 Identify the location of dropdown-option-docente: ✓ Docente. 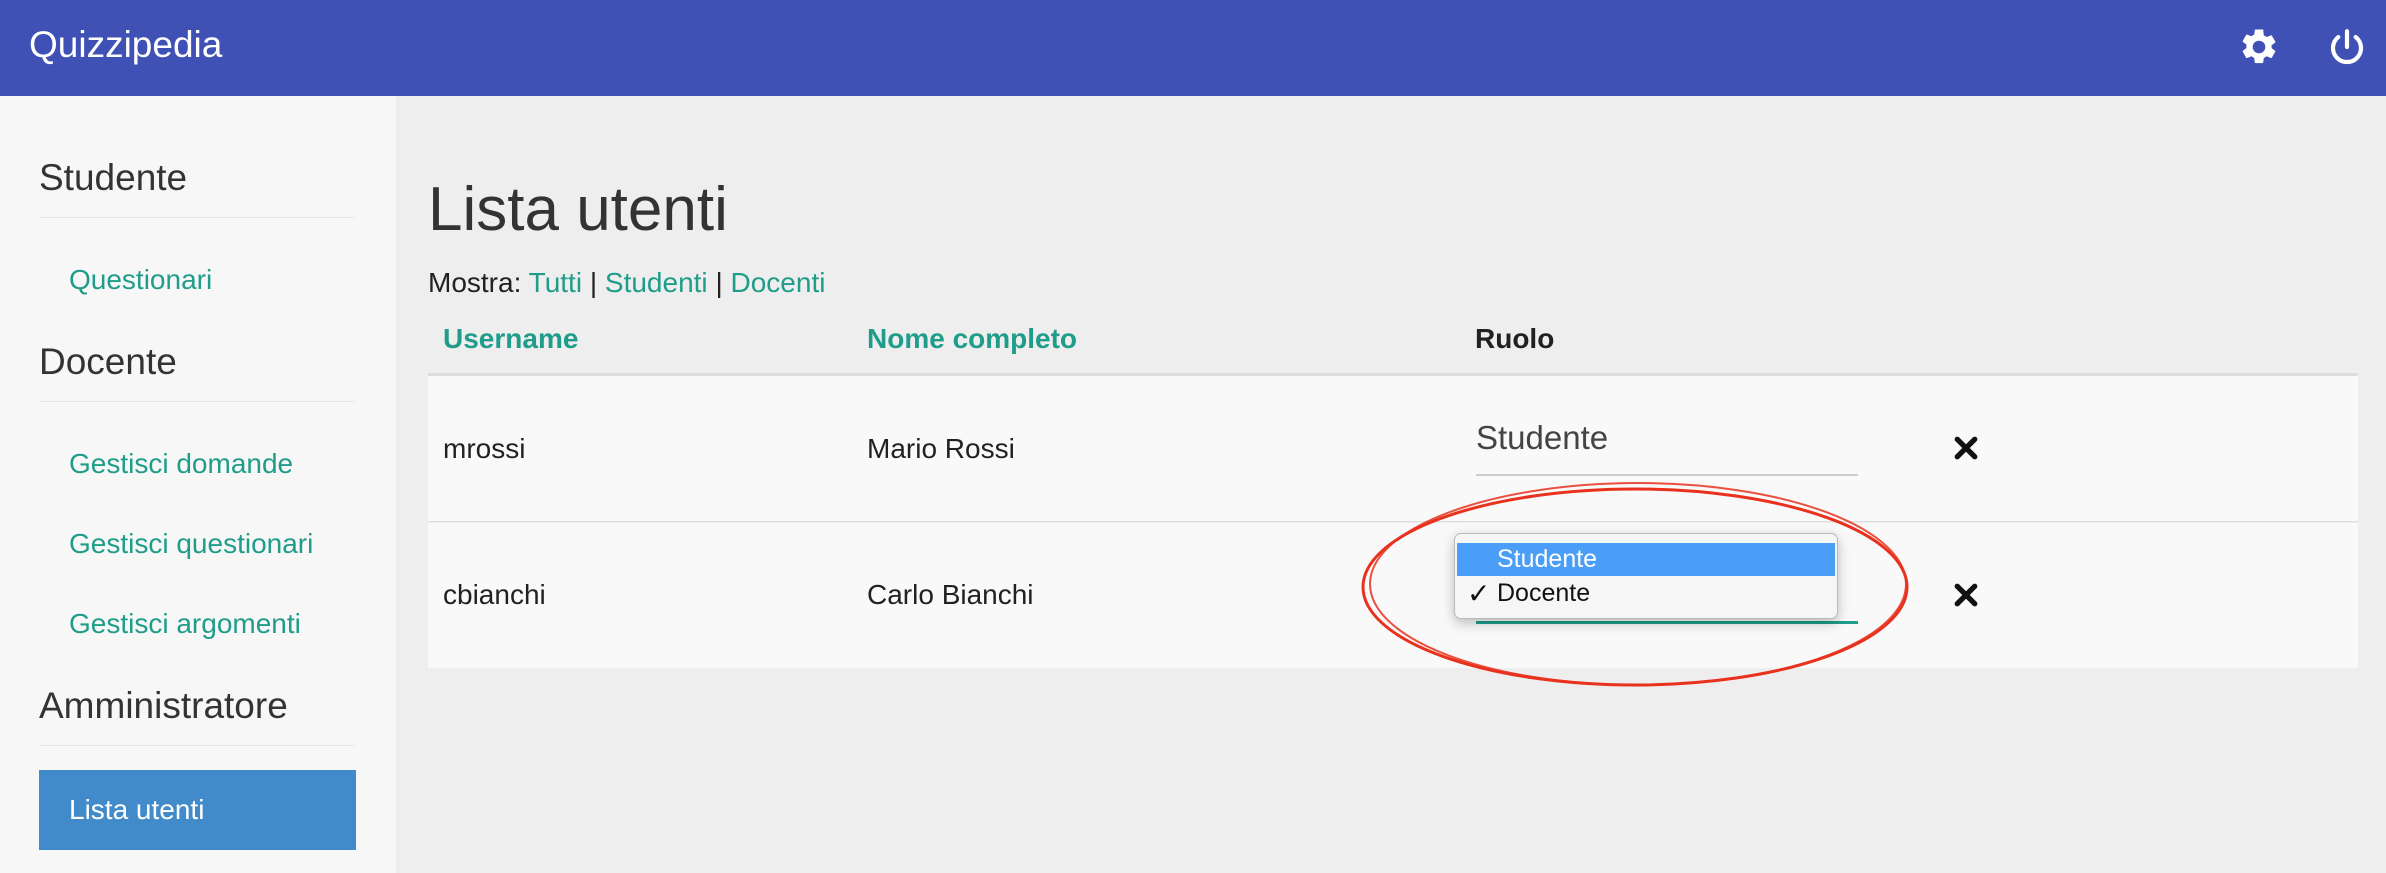
(1646, 593).